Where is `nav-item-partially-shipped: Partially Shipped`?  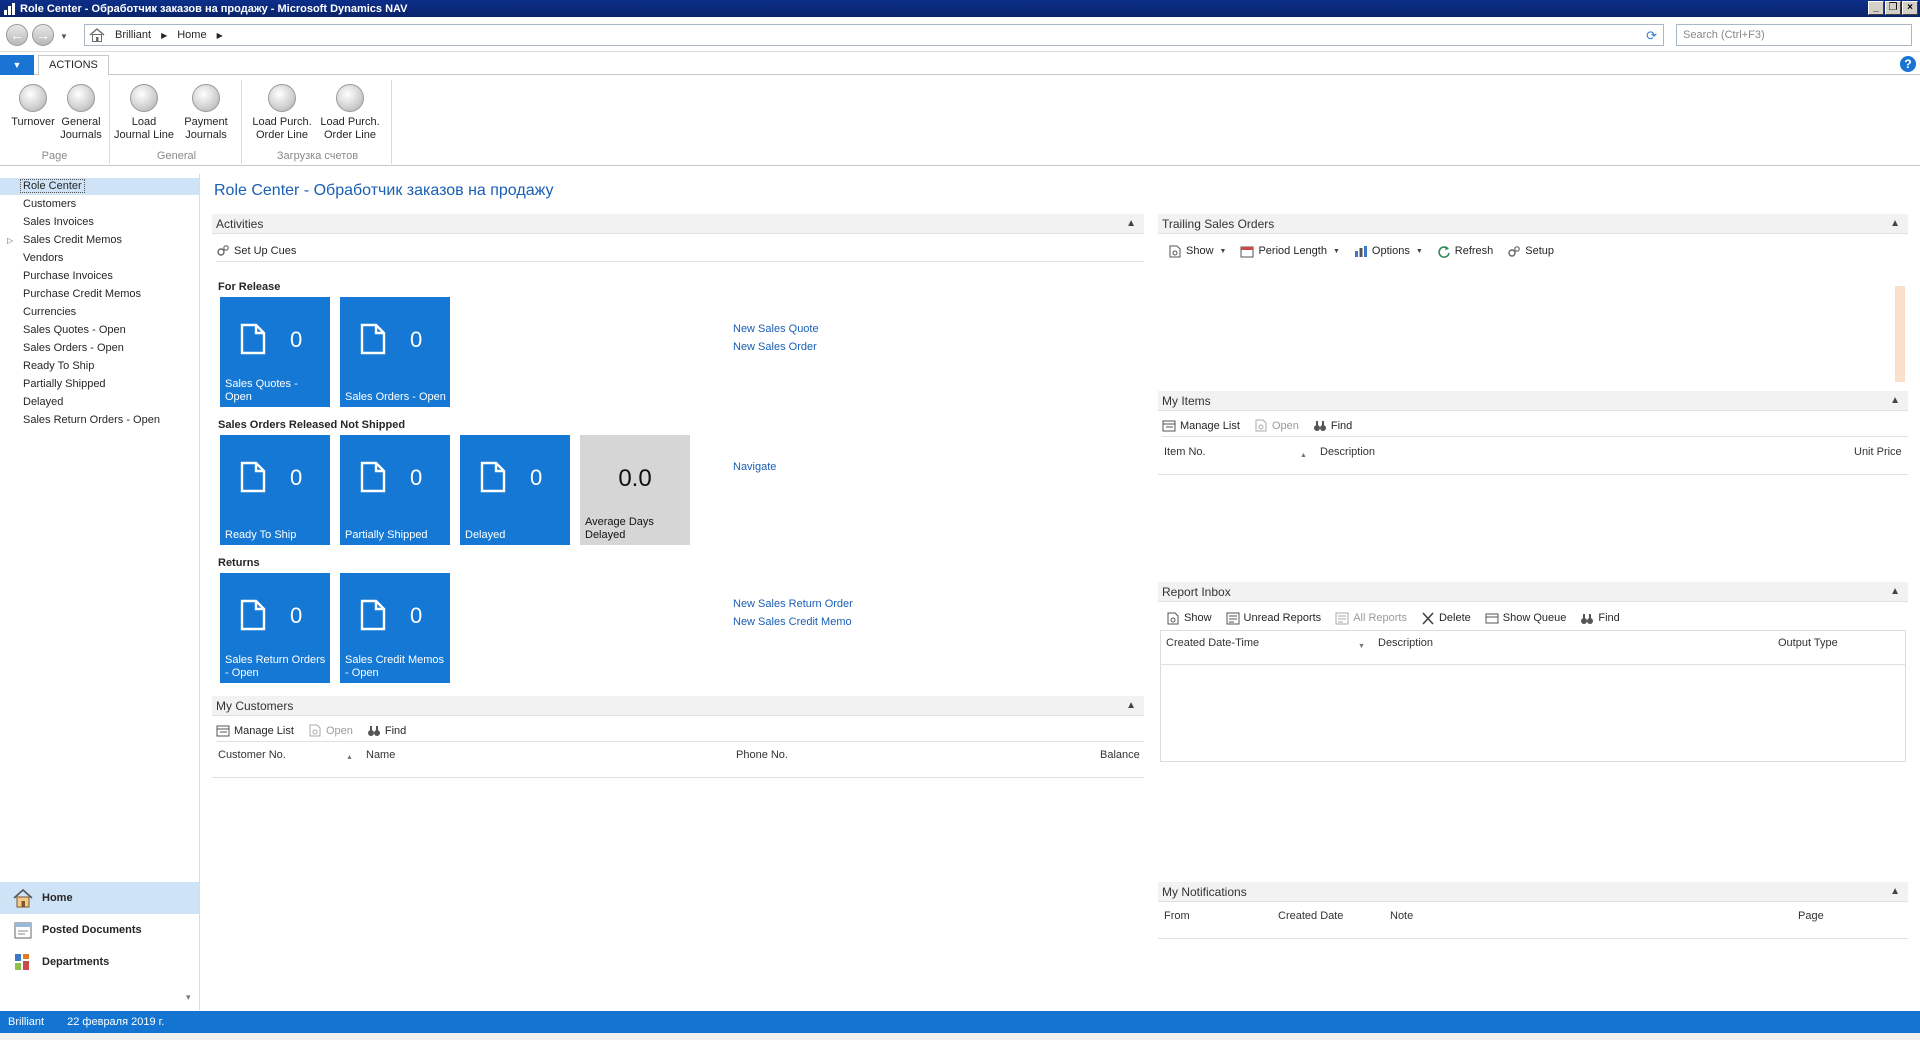
nav-item-partially-shipped: Partially Shipped is located at coordinates (99, 384).